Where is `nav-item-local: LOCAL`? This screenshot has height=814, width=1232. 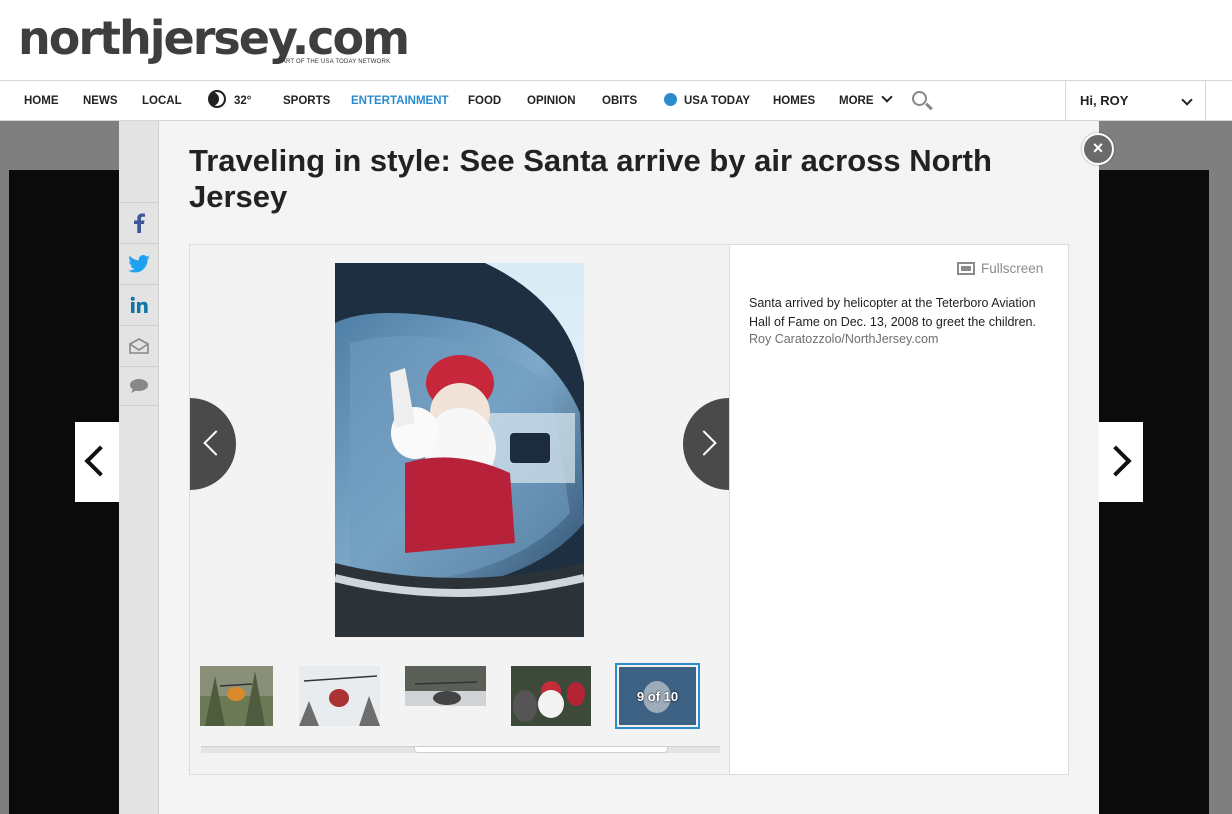
nav-item-local: LOCAL is located at coordinates (162, 101).